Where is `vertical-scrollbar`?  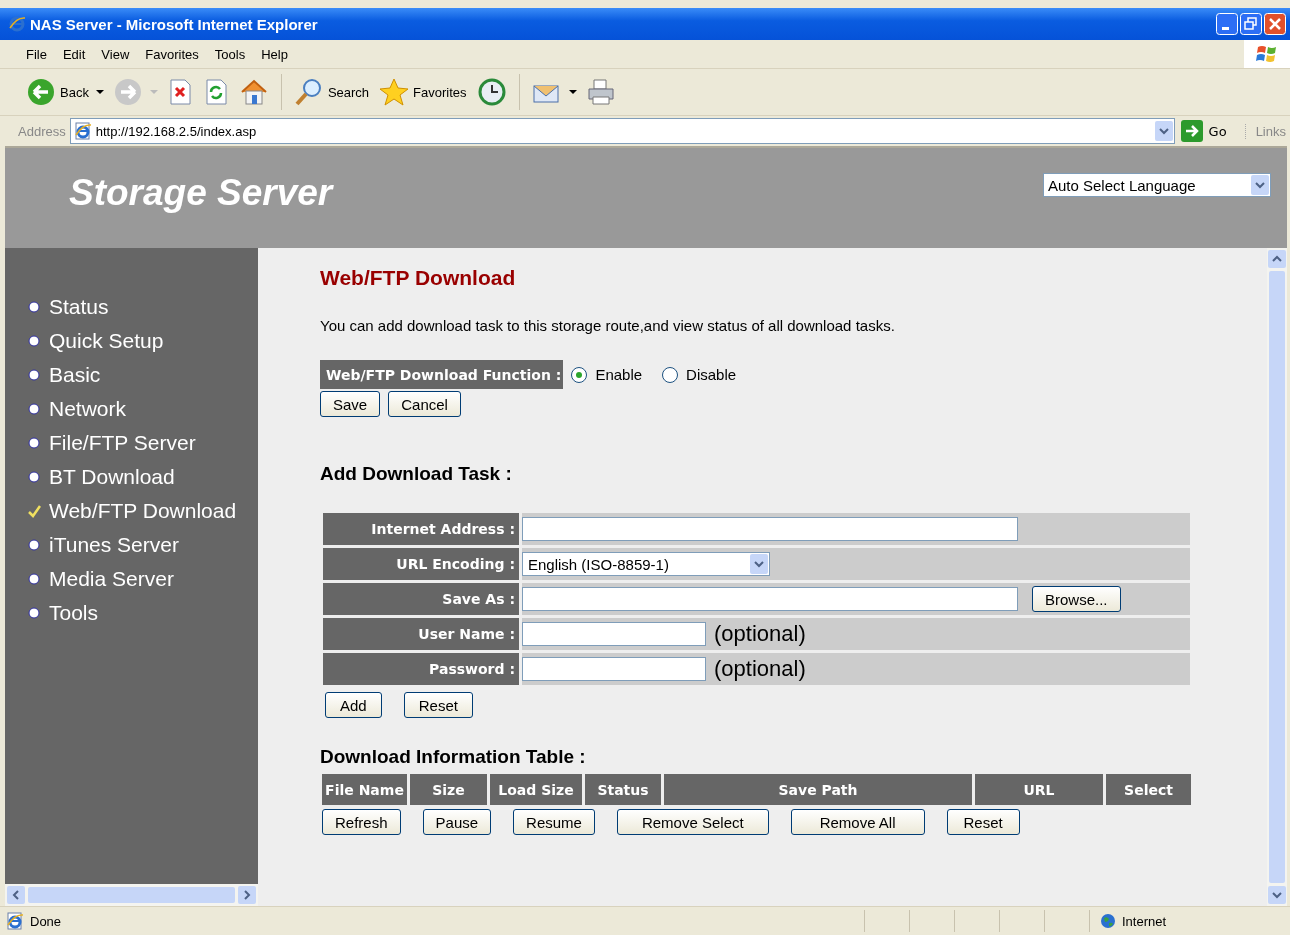
vertical-scrollbar is located at coordinates (1277, 577).